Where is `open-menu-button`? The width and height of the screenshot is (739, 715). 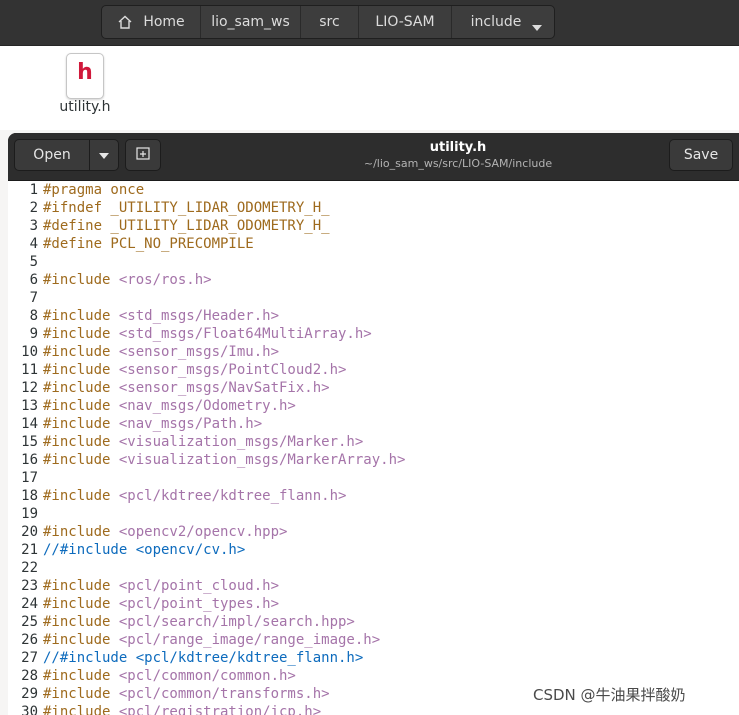 open-menu-button is located at coordinates (104, 155).